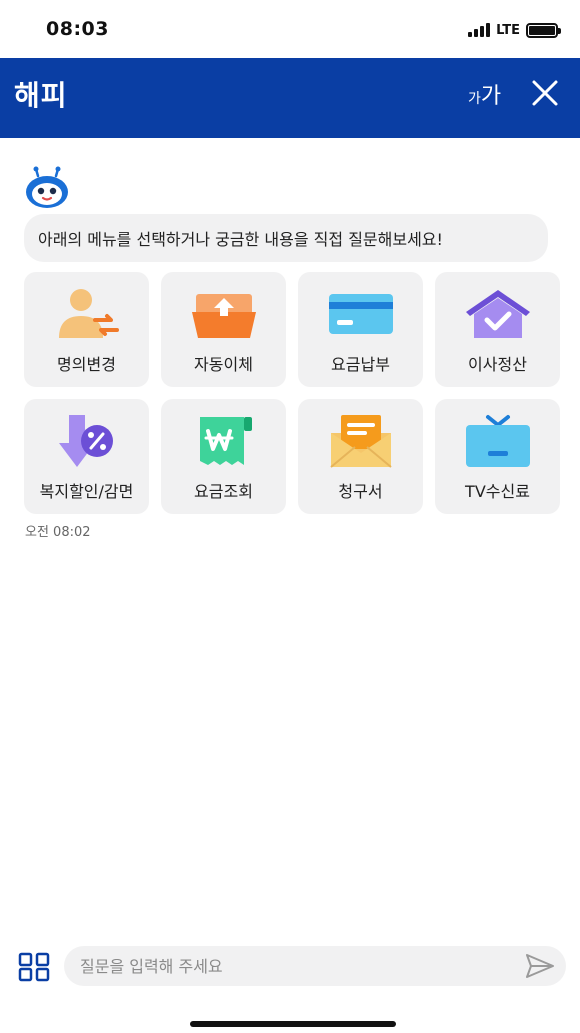  Describe the element at coordinates (47, 187) in the screenshot. I see `bot-robot-icon` at that location.